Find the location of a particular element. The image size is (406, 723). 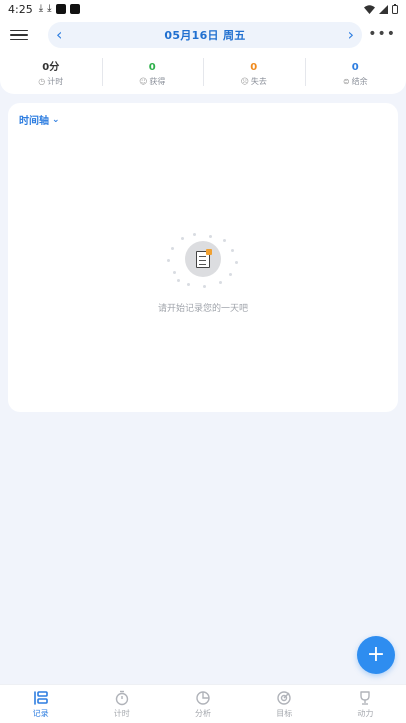

signal-icon is located at coordinates (383, 9).